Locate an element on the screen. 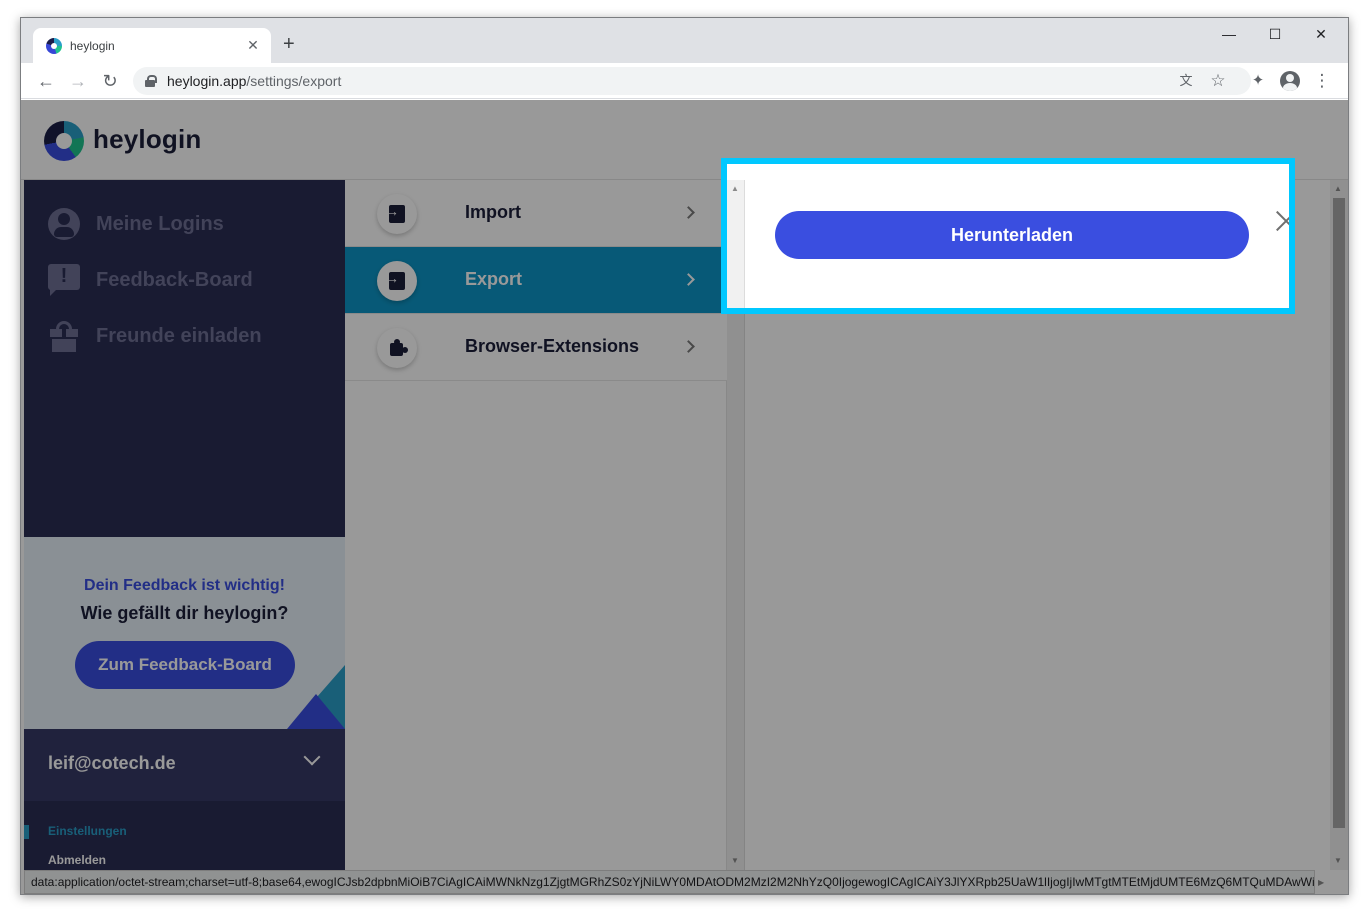  address-bar: heylogin.app/settings/export is located at coordinates (692, 81).